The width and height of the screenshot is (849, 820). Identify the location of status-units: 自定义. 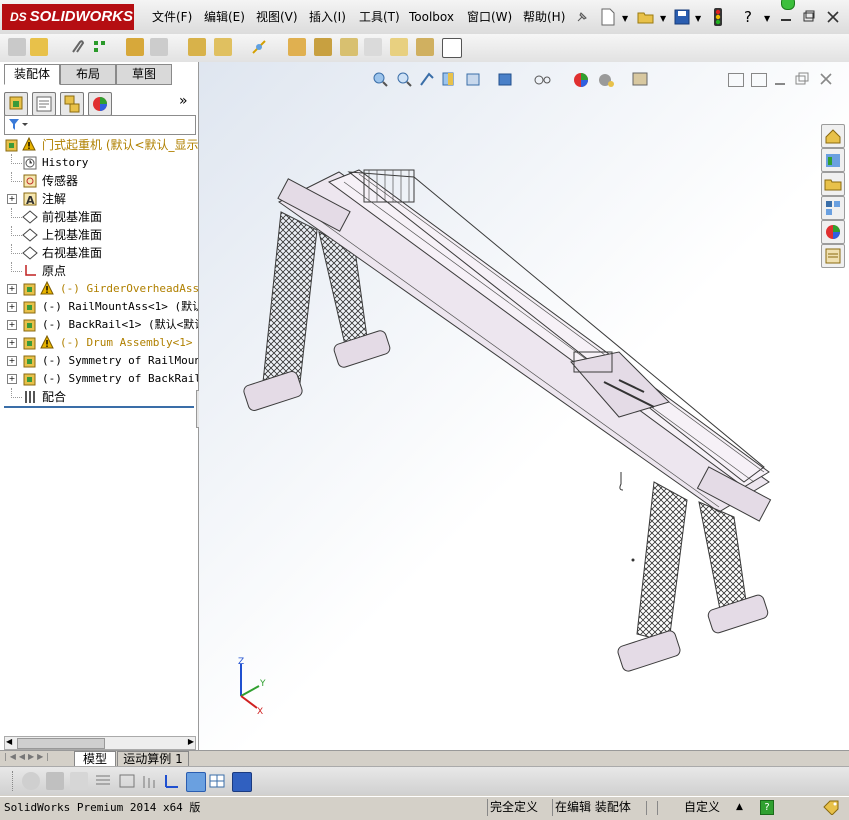
(702, 807).